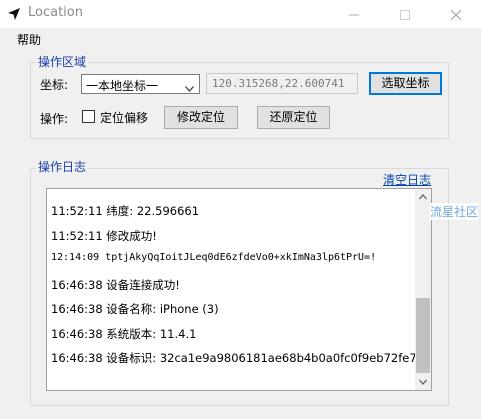  I want to click on coord-label: 坐标:, so click(54, 85).